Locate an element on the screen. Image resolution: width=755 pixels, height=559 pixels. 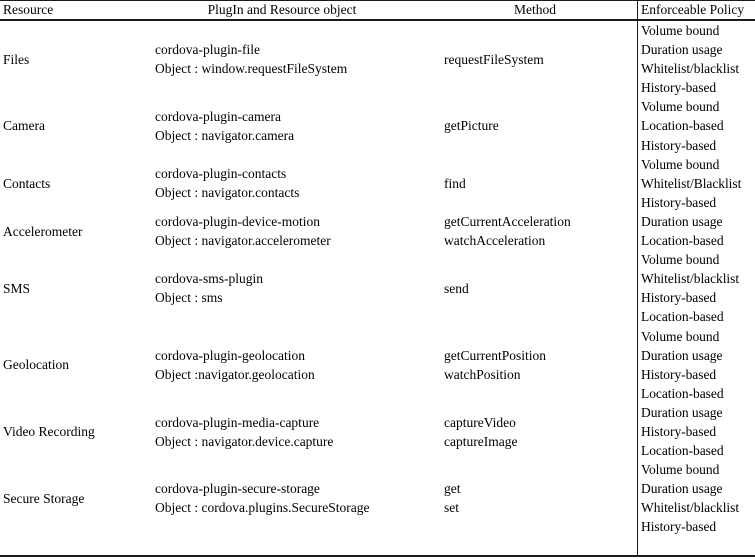
resource-name: Files is located at coordinates (16, 59).